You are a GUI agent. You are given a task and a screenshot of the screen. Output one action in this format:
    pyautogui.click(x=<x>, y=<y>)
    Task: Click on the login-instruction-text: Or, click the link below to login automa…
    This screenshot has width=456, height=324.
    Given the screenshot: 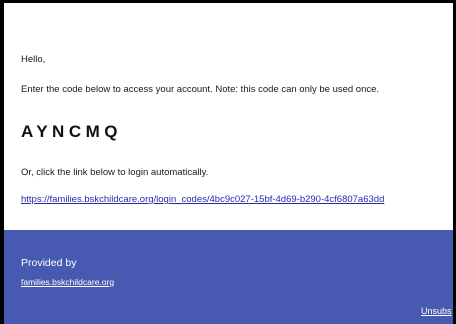 What is the action you would take?
    pyautogui.click(x=115, y=172)
    